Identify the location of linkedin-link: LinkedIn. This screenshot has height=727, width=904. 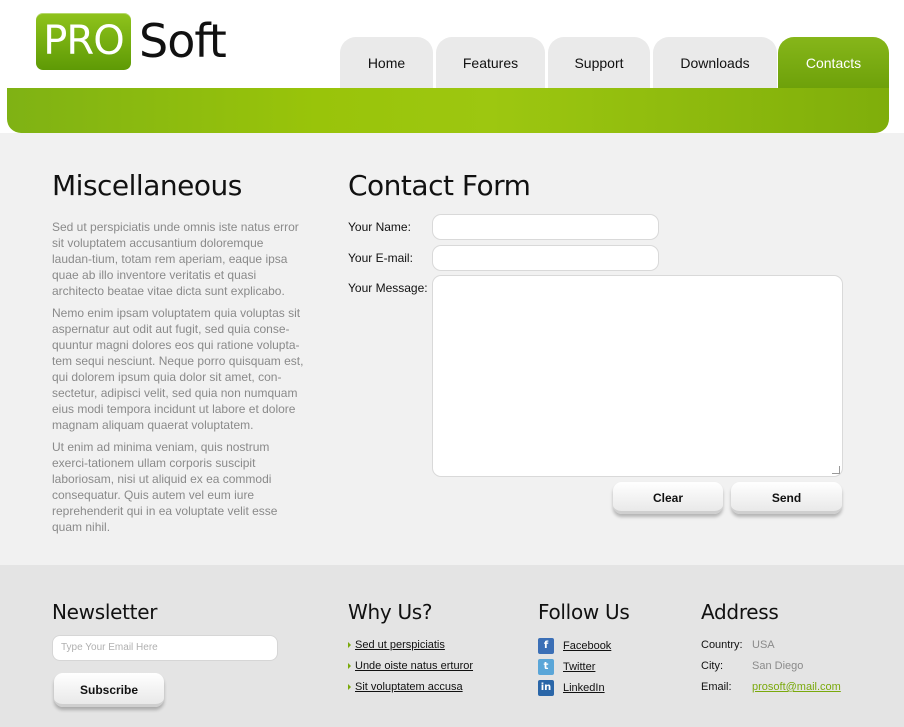
(584, 688).